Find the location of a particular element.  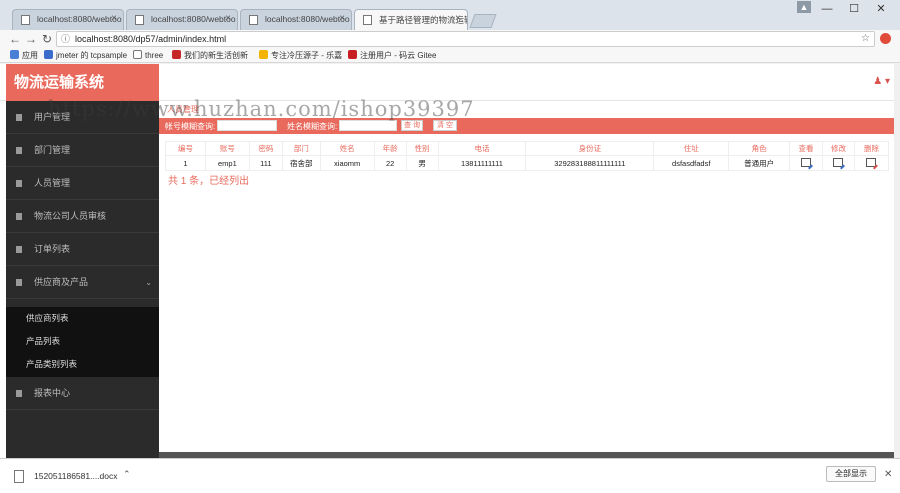

account-search-input is located at coordinates (247, 125).